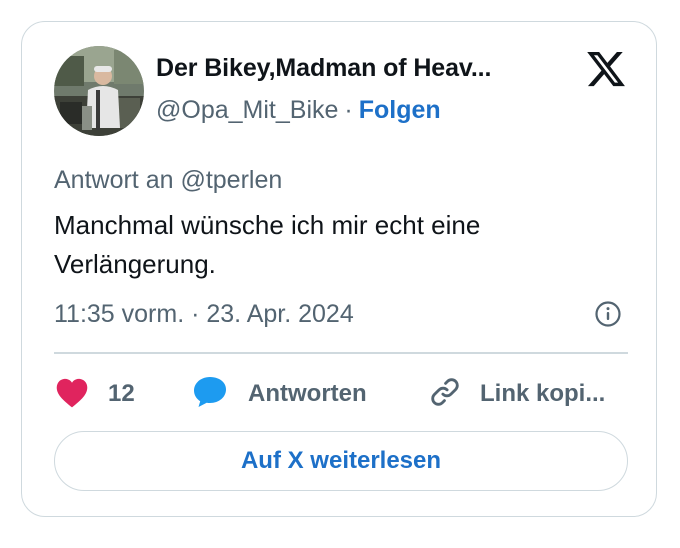 Image resolution: width=680 pixels, height=548 pixels. I want to click on avatar, so click(99, 91).